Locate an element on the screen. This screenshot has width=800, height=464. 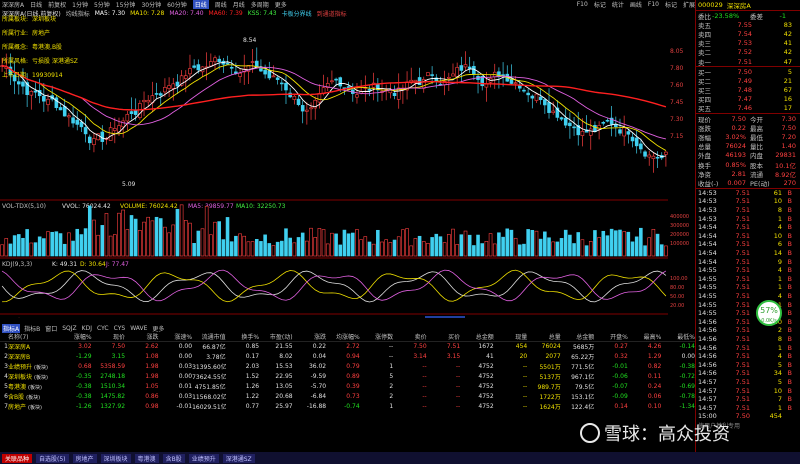
table-header: 换手% is located at coordinates (242, 337).